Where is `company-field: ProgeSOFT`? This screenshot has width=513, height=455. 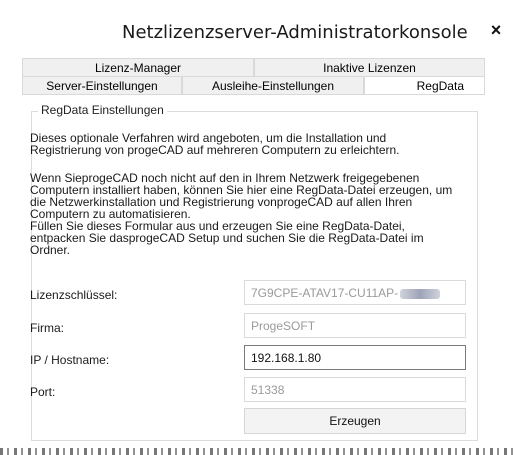
company-field: ProgeSOFT is located at coordinates (355, 325).